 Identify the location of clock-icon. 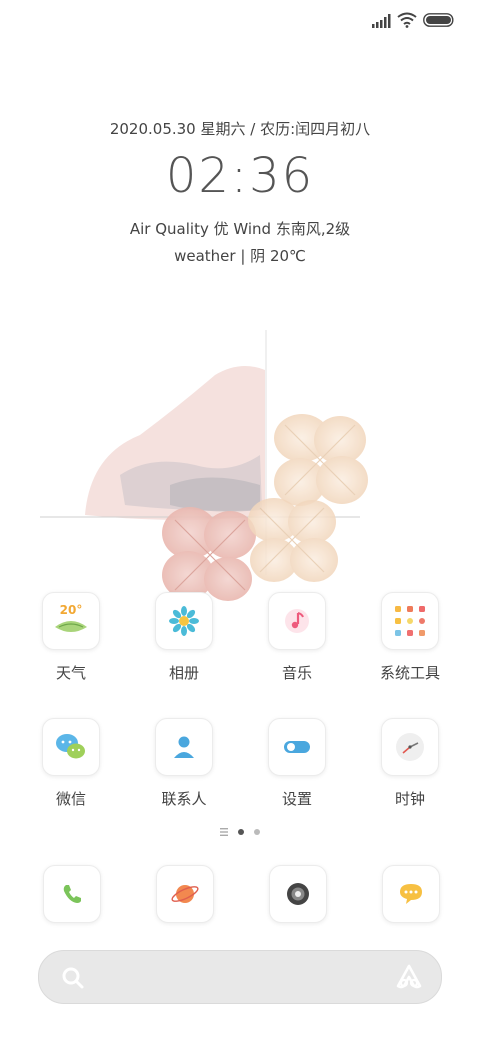
(410, 747).